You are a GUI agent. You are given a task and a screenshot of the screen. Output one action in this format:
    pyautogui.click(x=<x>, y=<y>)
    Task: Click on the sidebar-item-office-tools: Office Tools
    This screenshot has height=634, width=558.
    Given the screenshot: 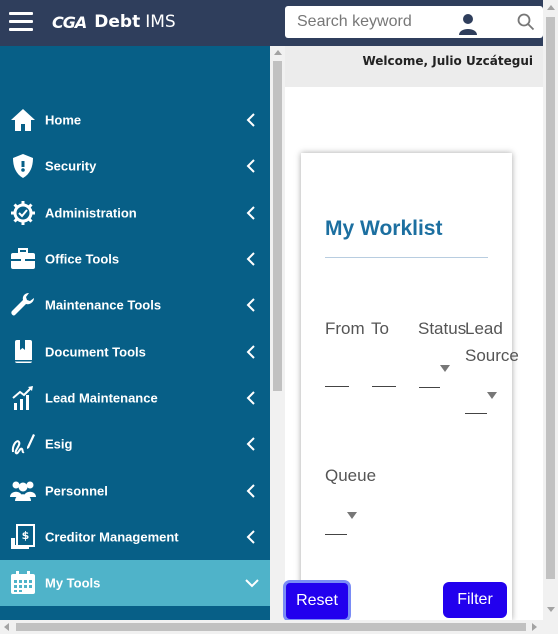 What is the action you would take?
    pyautogui.click(x=135, y=259)
    